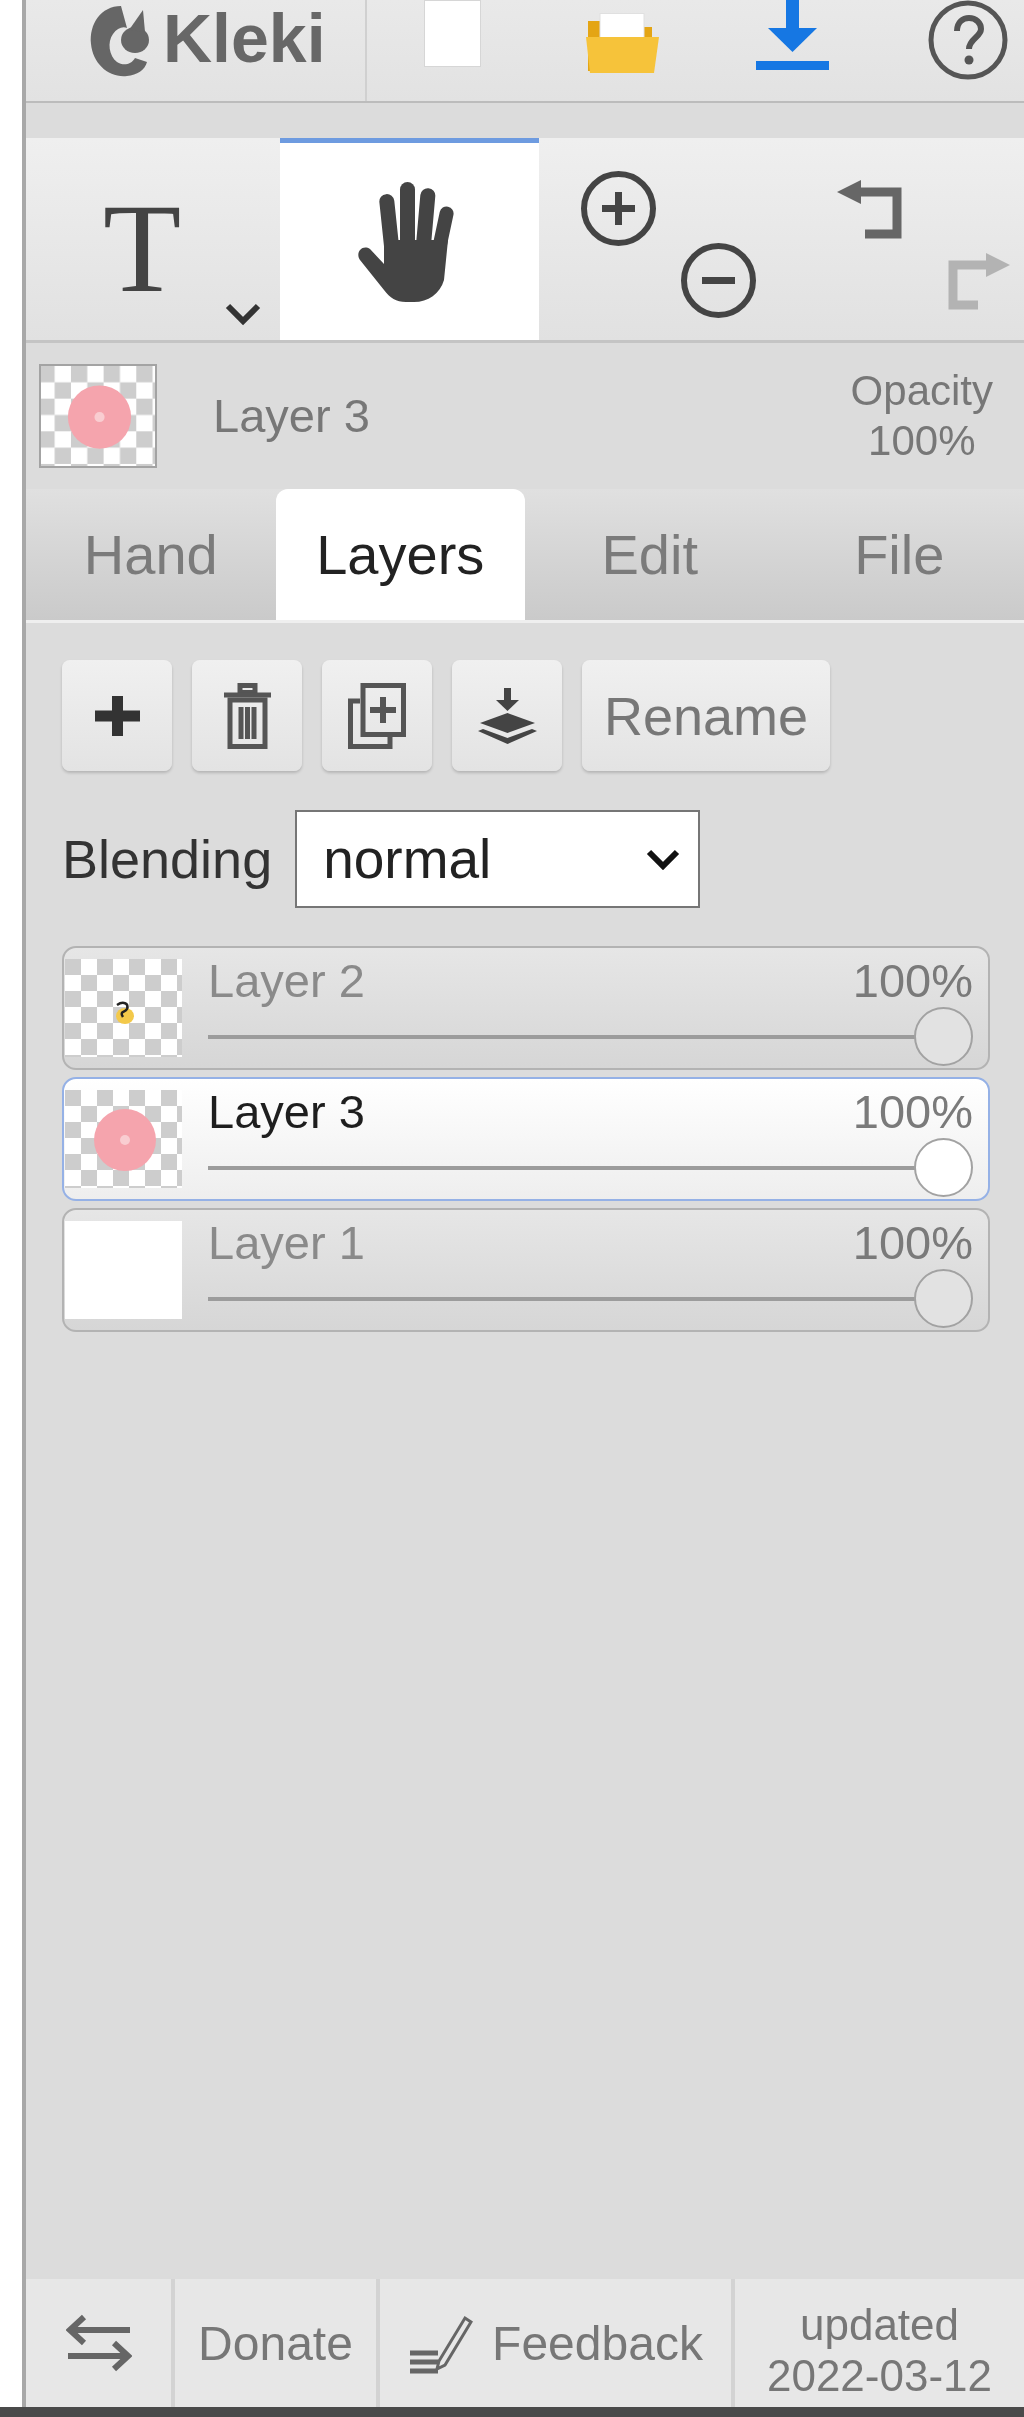  What do you see at coordinates (151, 554) in the screenshot?
I see `tab: Hand` at bounding box center [151, 554].